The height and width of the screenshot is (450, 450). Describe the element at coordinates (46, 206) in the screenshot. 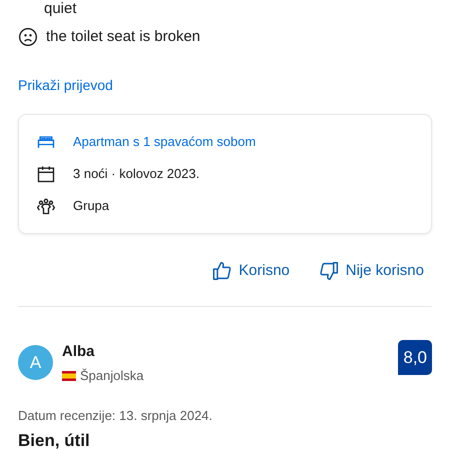

I see `people-icon` at that location.